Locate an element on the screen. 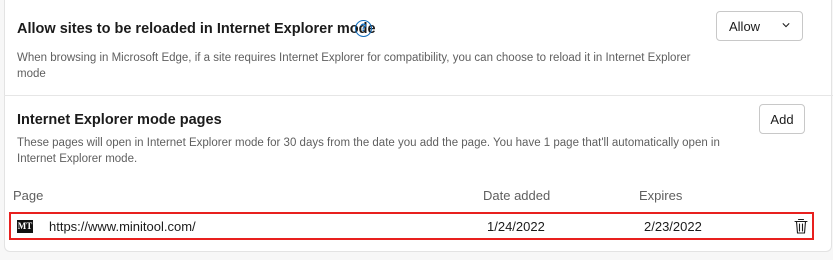  favicon-text: MT is located at coordinates (25, 226).